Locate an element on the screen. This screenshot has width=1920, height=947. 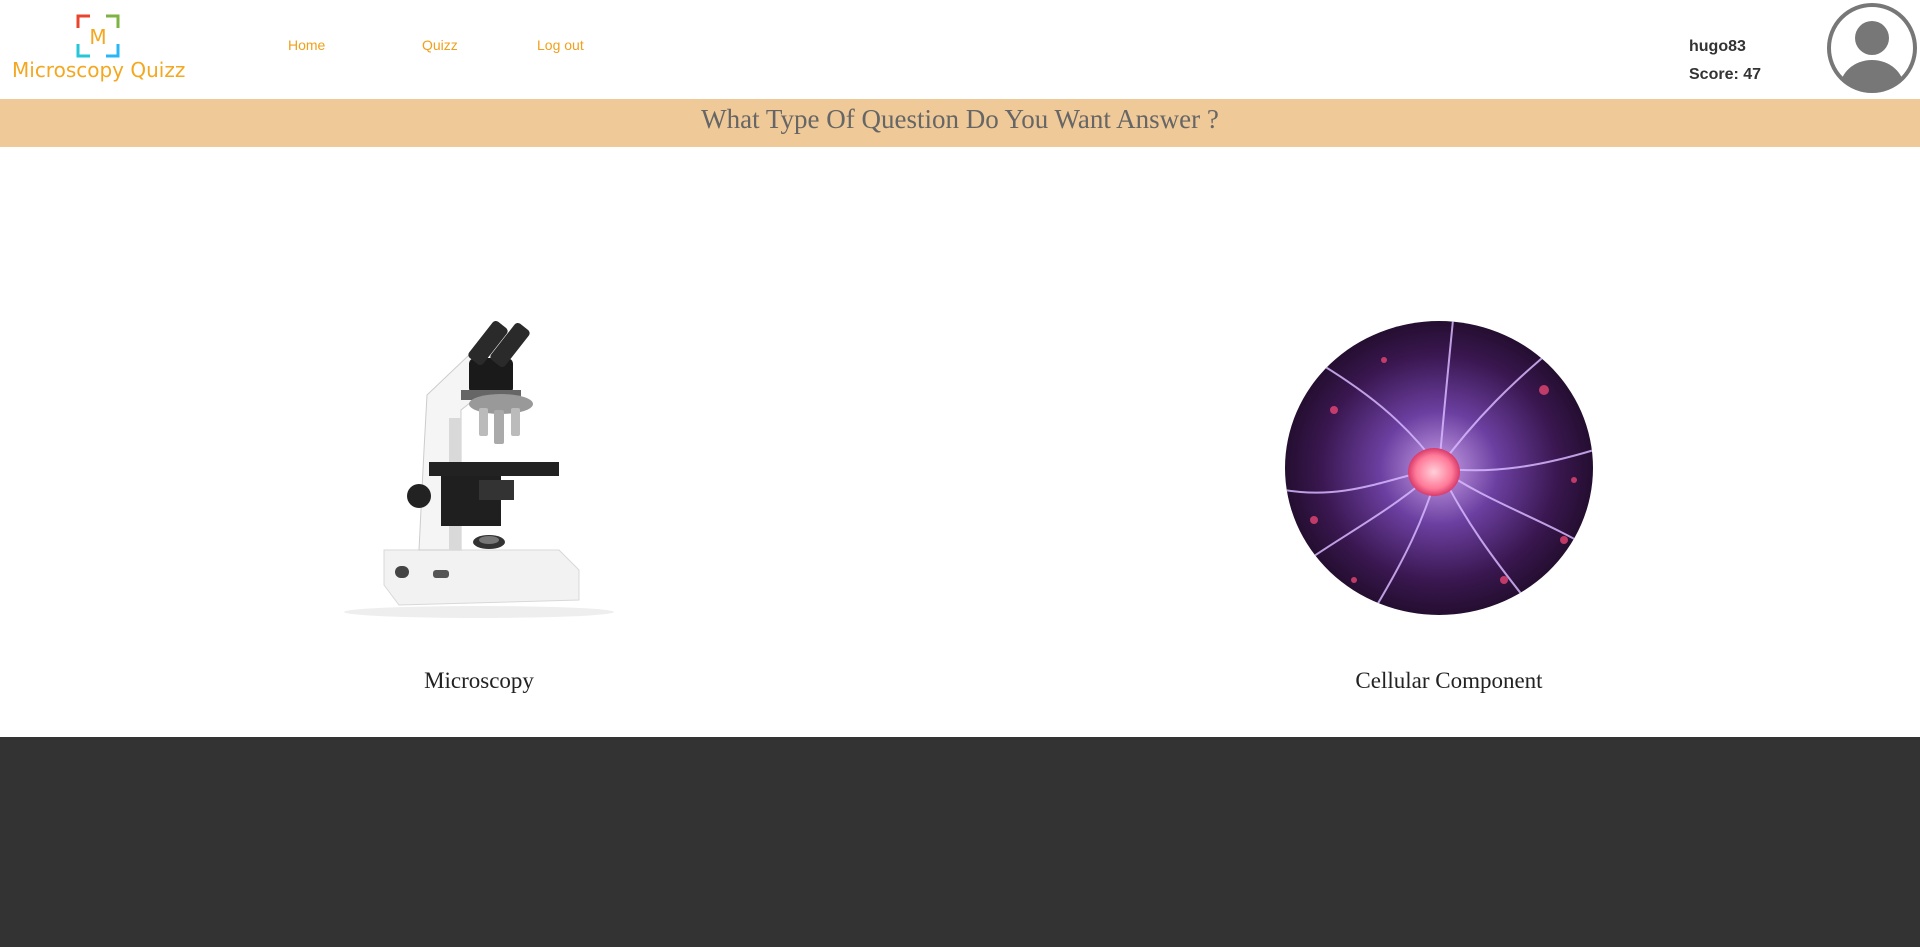
neuron-cell-image is located at coordinates (1449, 460).